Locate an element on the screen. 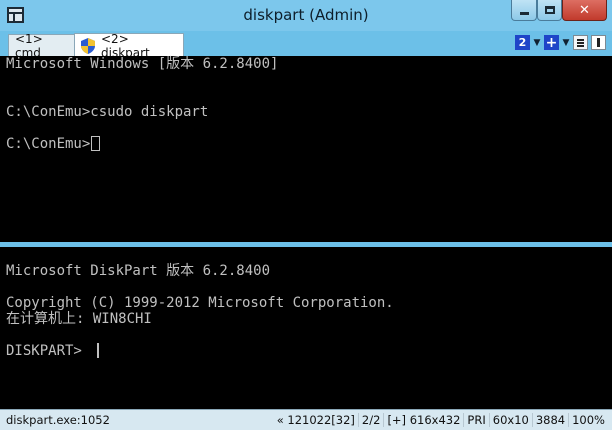 This screenshot has width=612, height=430. status-pid: 3884 is located at coordinates (549, 420).